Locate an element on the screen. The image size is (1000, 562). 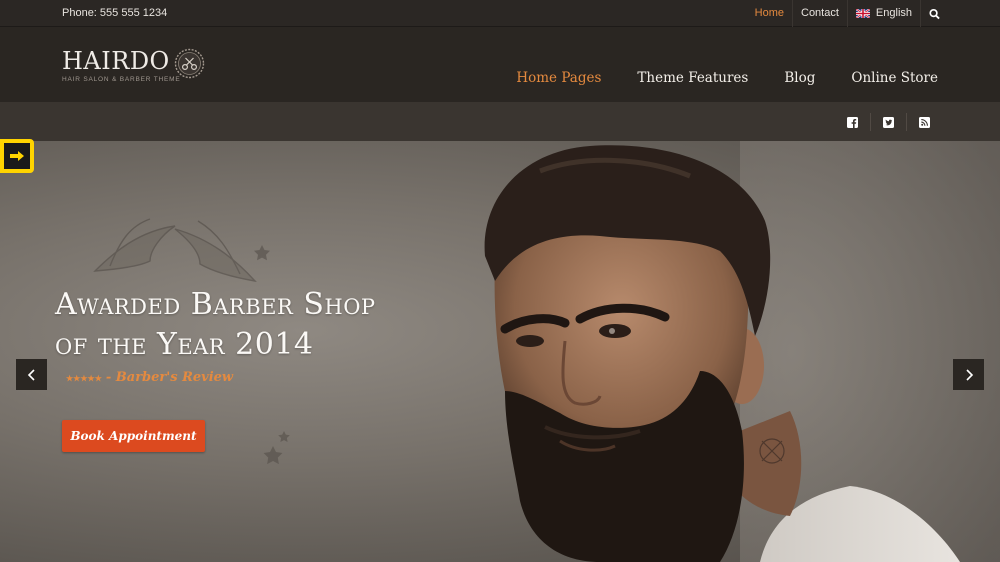
facebook-icon is located at coordinates (852, 122).